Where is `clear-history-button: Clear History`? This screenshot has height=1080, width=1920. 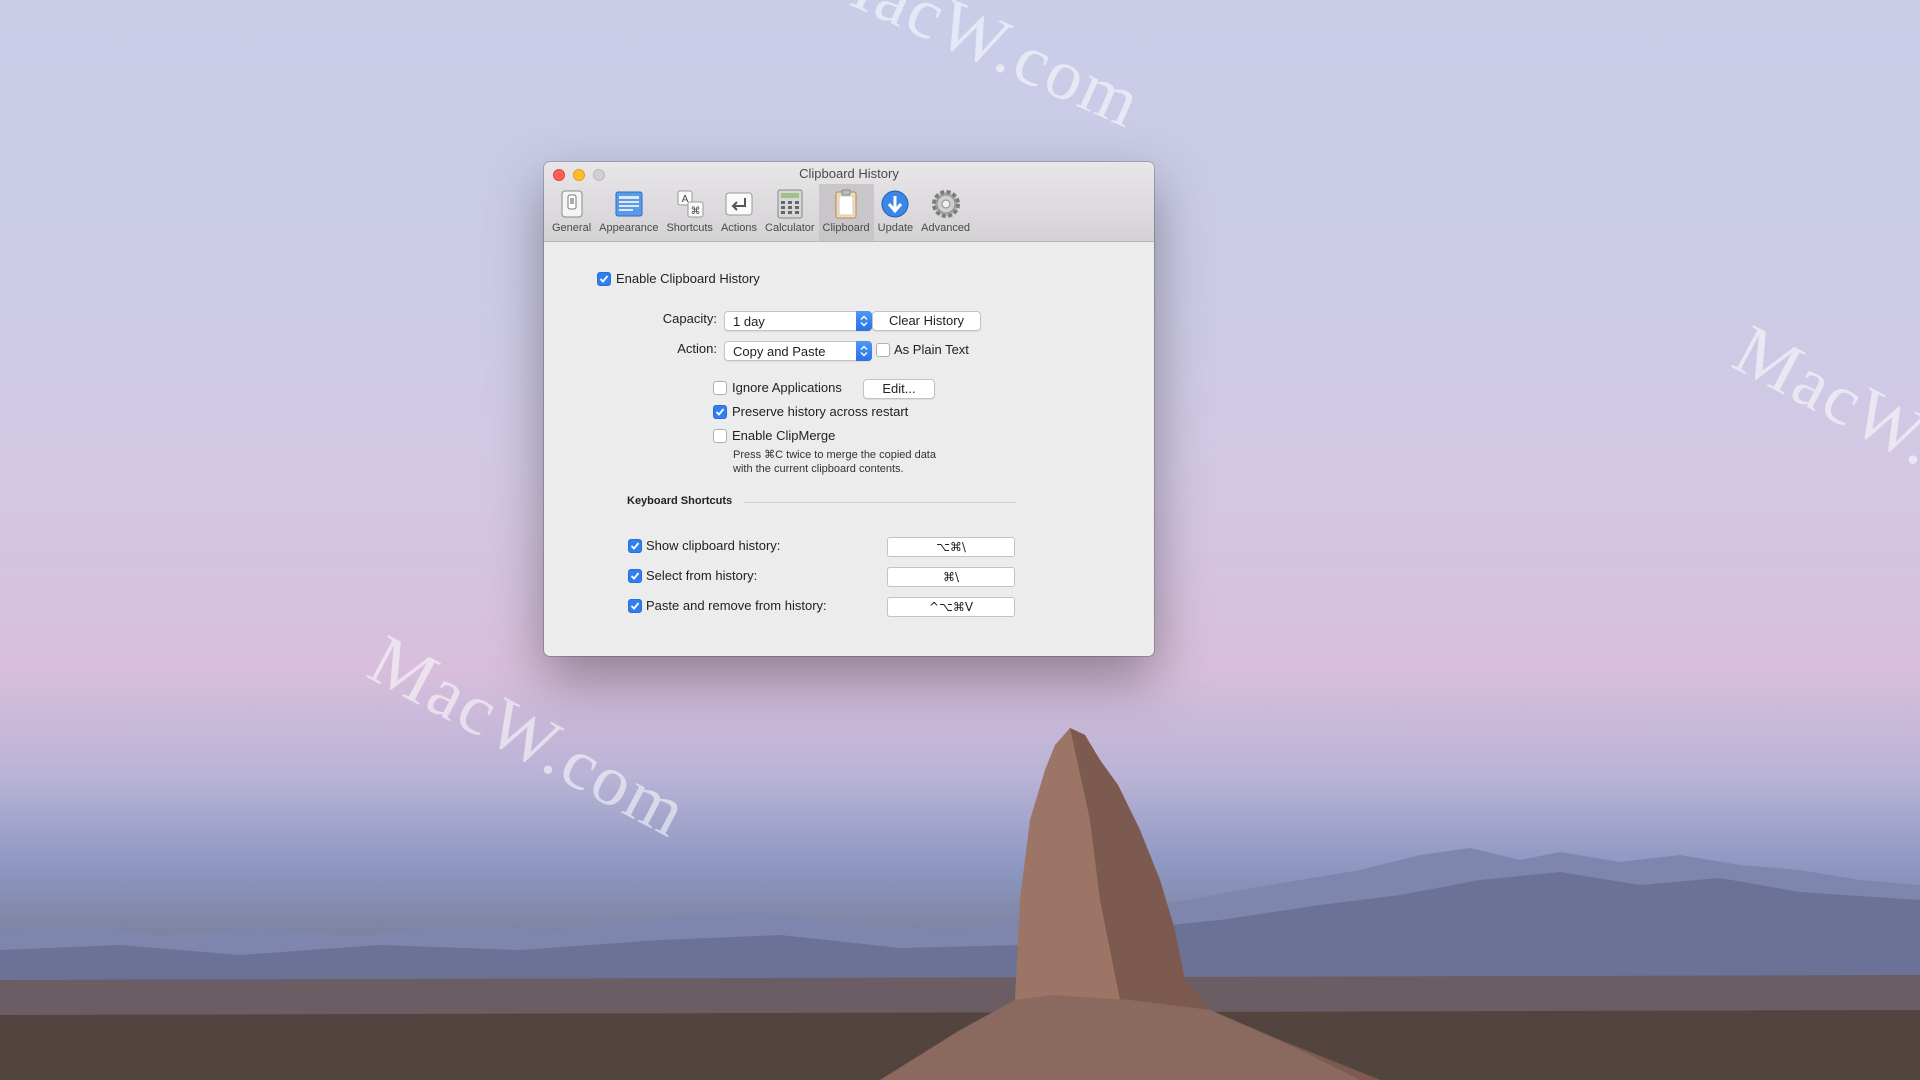 clear-history-button: Clear History is located at coordinates (926, 321).